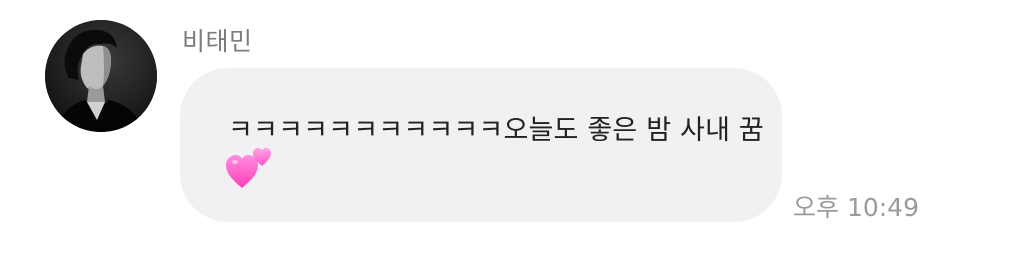 This screenshot has width=1020, height=260. What do you see at coordinates (217, 41) in the screenshot?
I see `sender-name: 비태민` at bounding box center [217, 41].